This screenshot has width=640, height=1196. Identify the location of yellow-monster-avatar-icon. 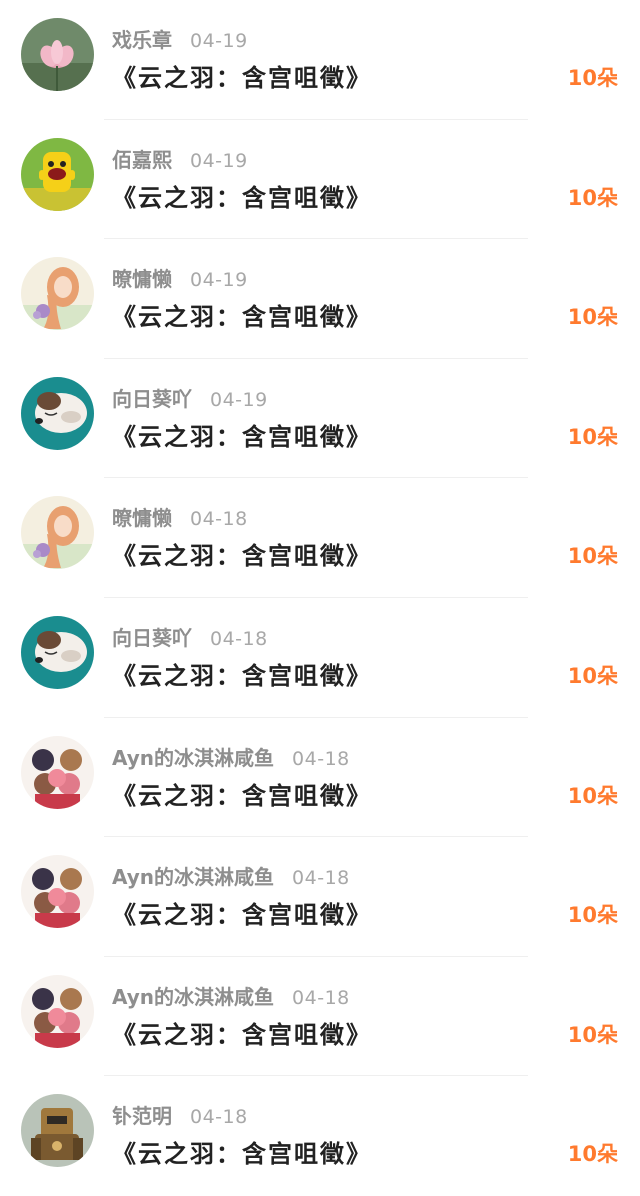
(57, 174).